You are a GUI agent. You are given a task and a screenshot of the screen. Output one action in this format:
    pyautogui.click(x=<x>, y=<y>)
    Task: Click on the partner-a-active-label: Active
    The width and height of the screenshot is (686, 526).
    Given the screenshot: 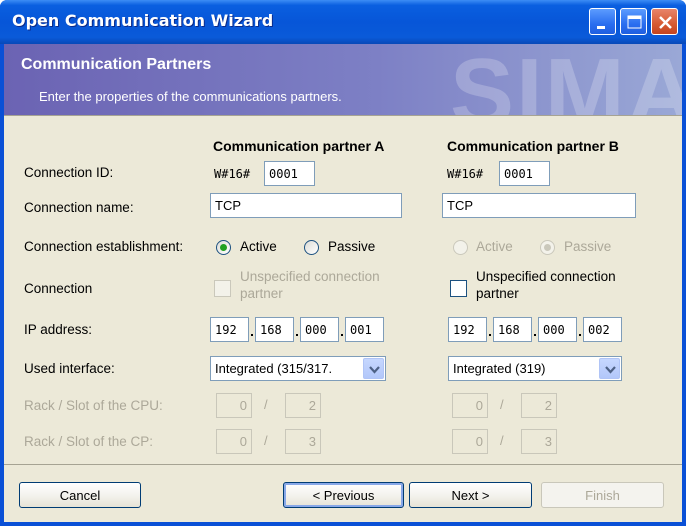 What is the action you would take?
    pyautogui.click(x=258, y=246)
    